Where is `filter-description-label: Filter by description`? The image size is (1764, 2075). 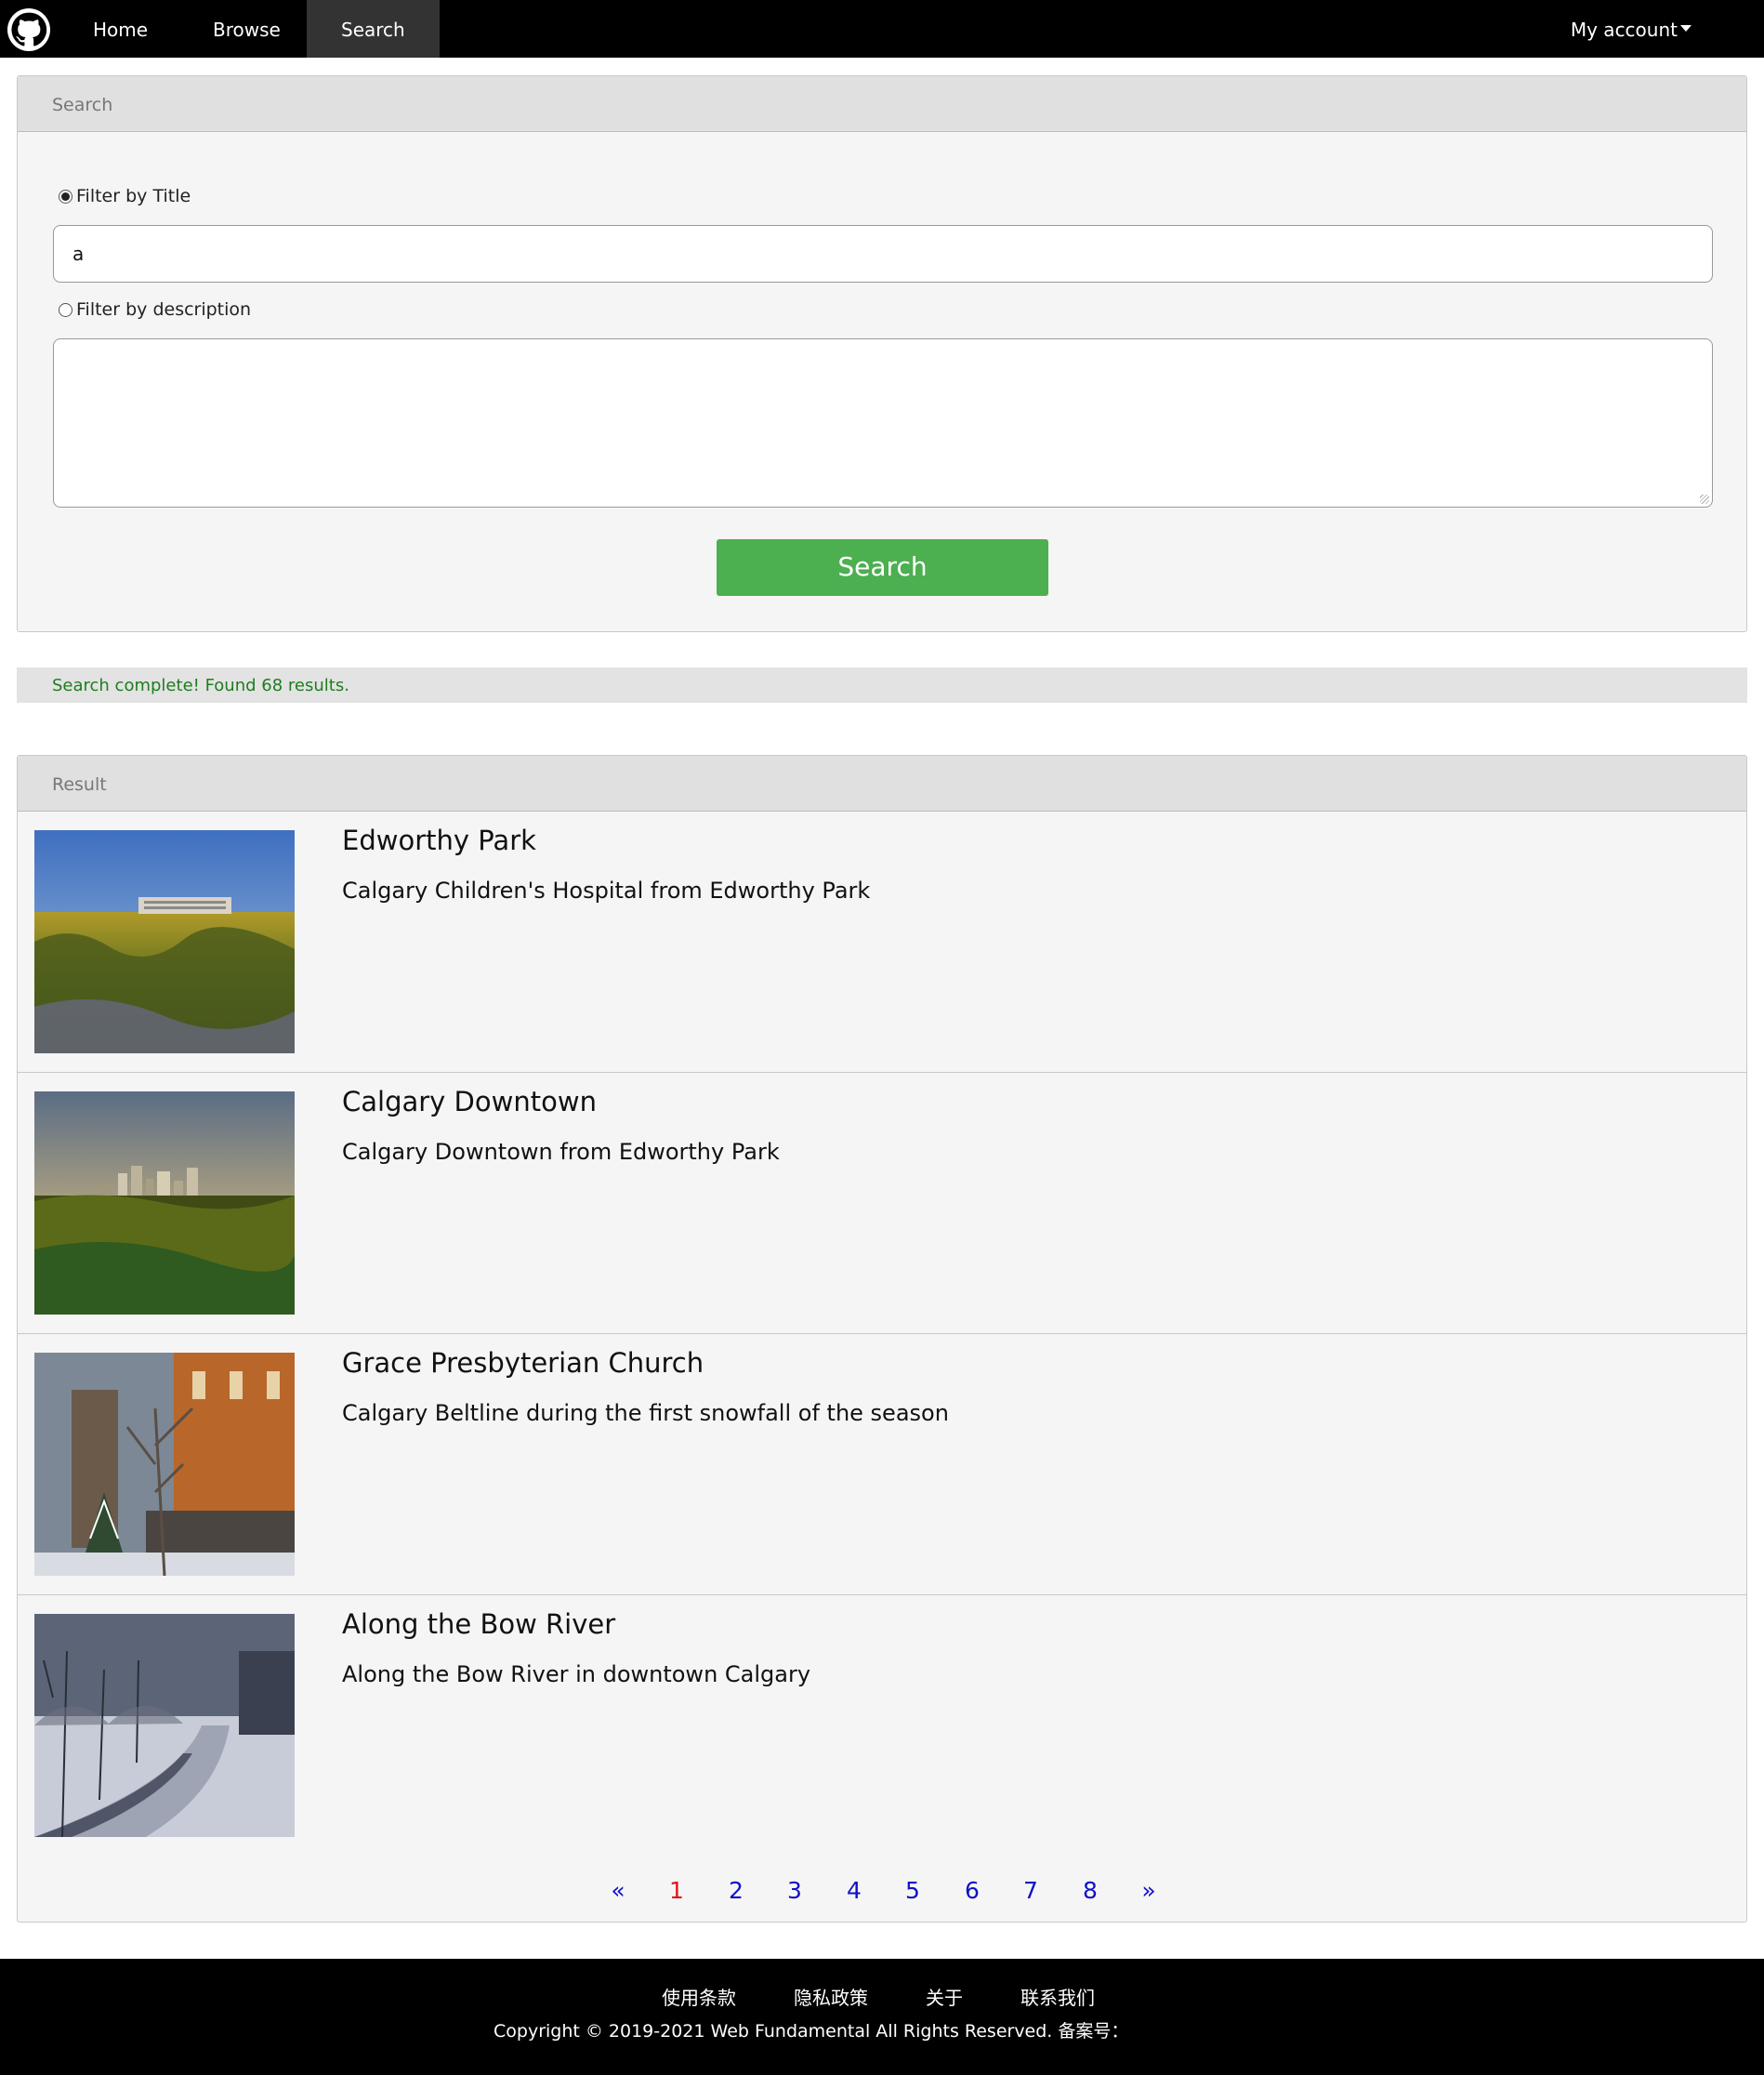
filter-description-label: Filter by description is located at coordinates (164, 309).